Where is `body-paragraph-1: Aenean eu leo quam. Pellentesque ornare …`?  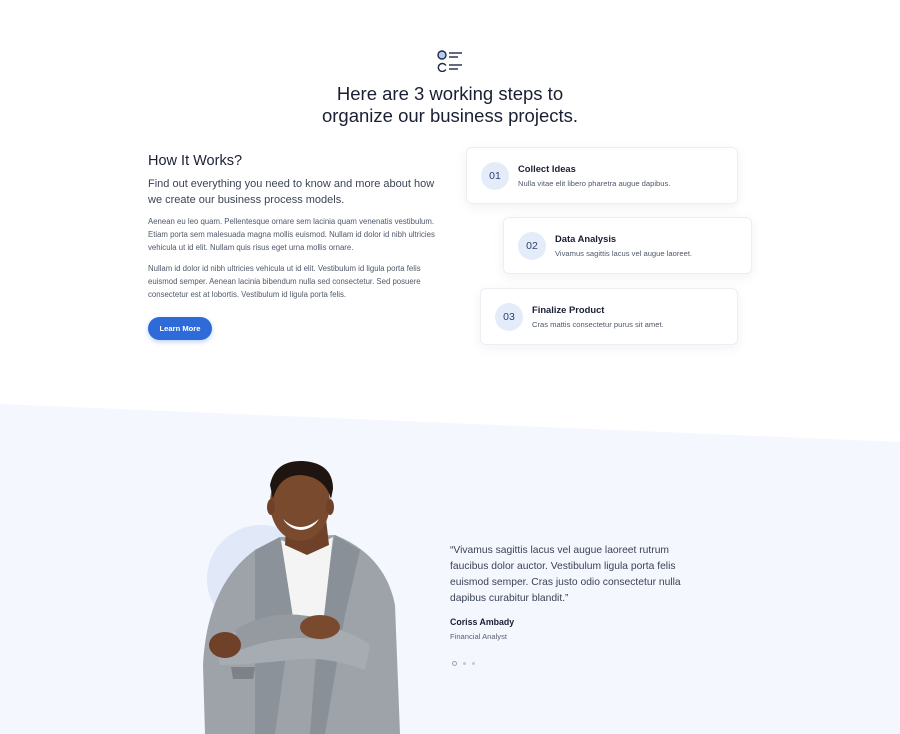
body-paragraph-1: Aenean eu leo quam. Pellentesque ornare … is located at coordinates (291, 234).